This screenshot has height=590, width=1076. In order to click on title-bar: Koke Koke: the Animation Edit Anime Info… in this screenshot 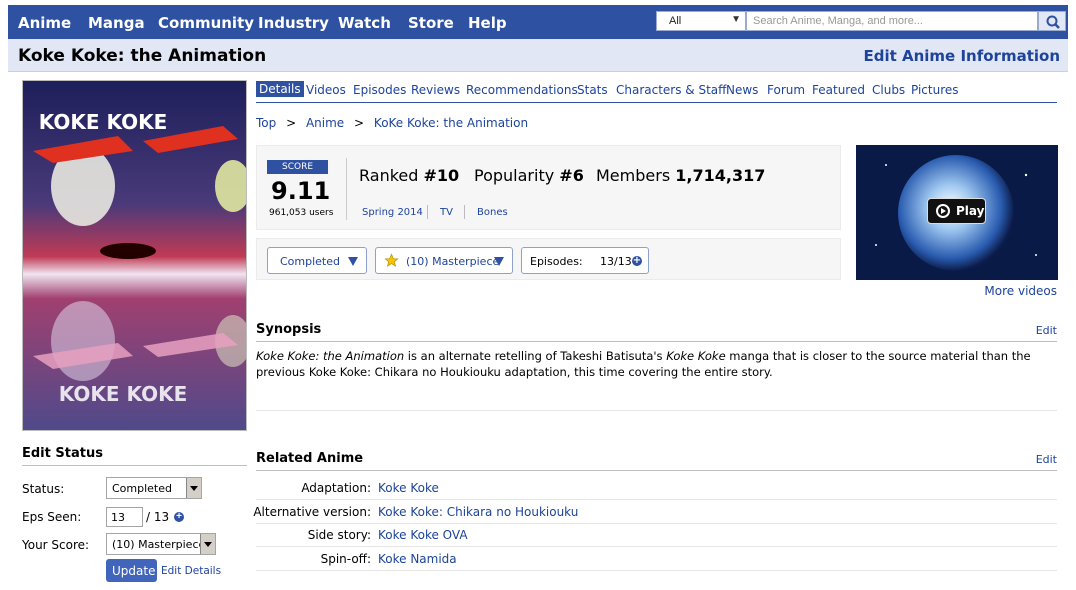, I will do `click(538, 55)`.